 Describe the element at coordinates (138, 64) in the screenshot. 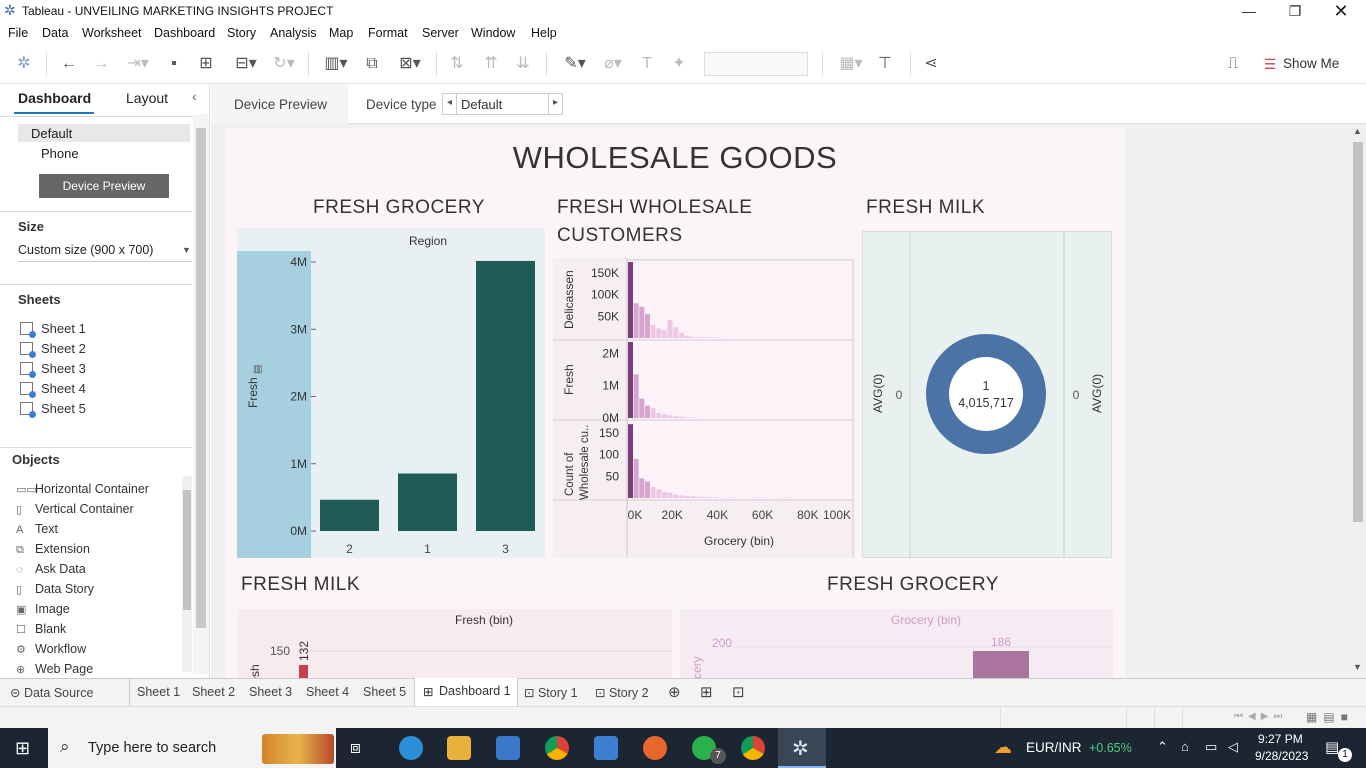

I see `replay-icon: ⇥▾` at that location.